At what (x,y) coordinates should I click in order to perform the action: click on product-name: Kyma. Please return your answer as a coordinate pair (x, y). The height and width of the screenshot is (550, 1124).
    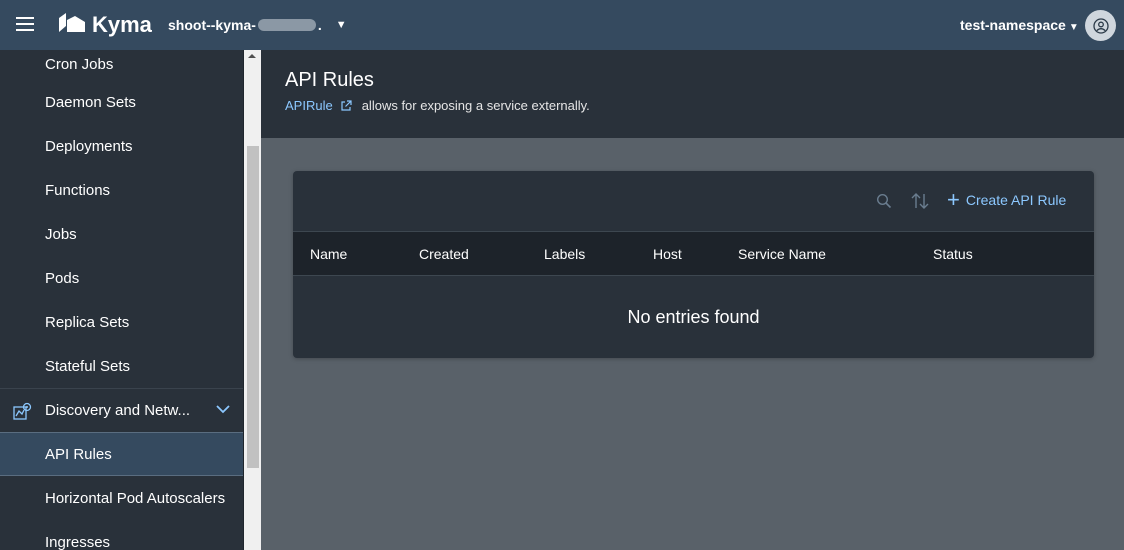
    Looking at the image, I should click on (122, 25).